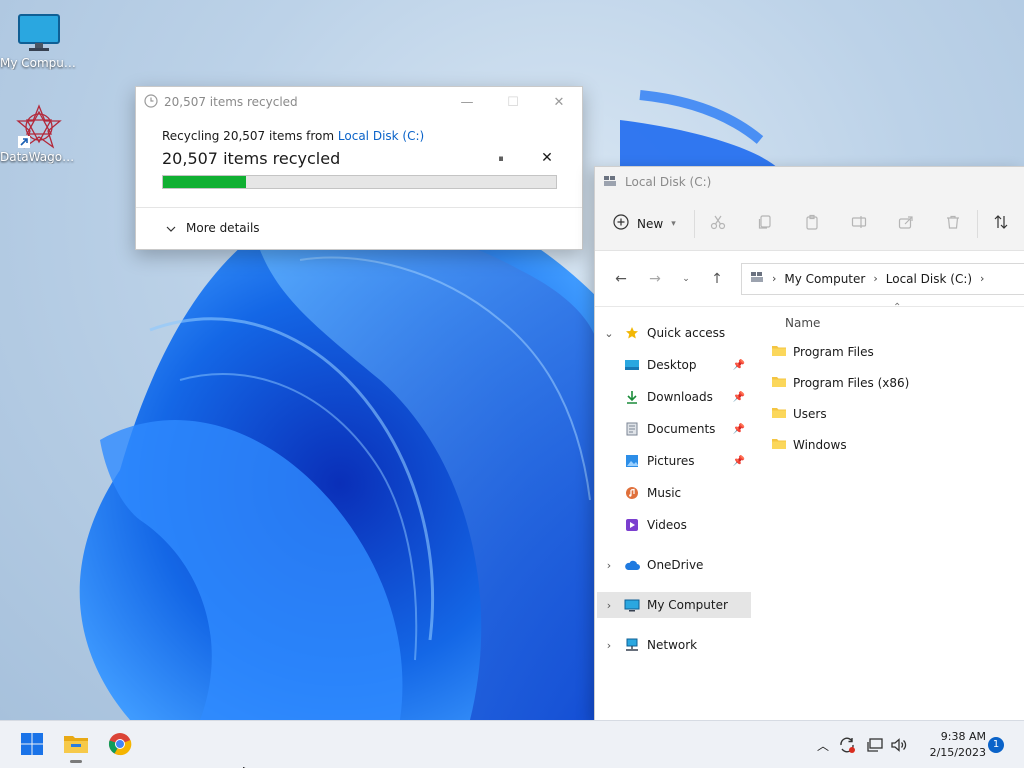 Image resolution: width=1024 pixels, height=768 pixels. I want to click on desktop-icon-my-computer: My Computer, so click(39, 40).